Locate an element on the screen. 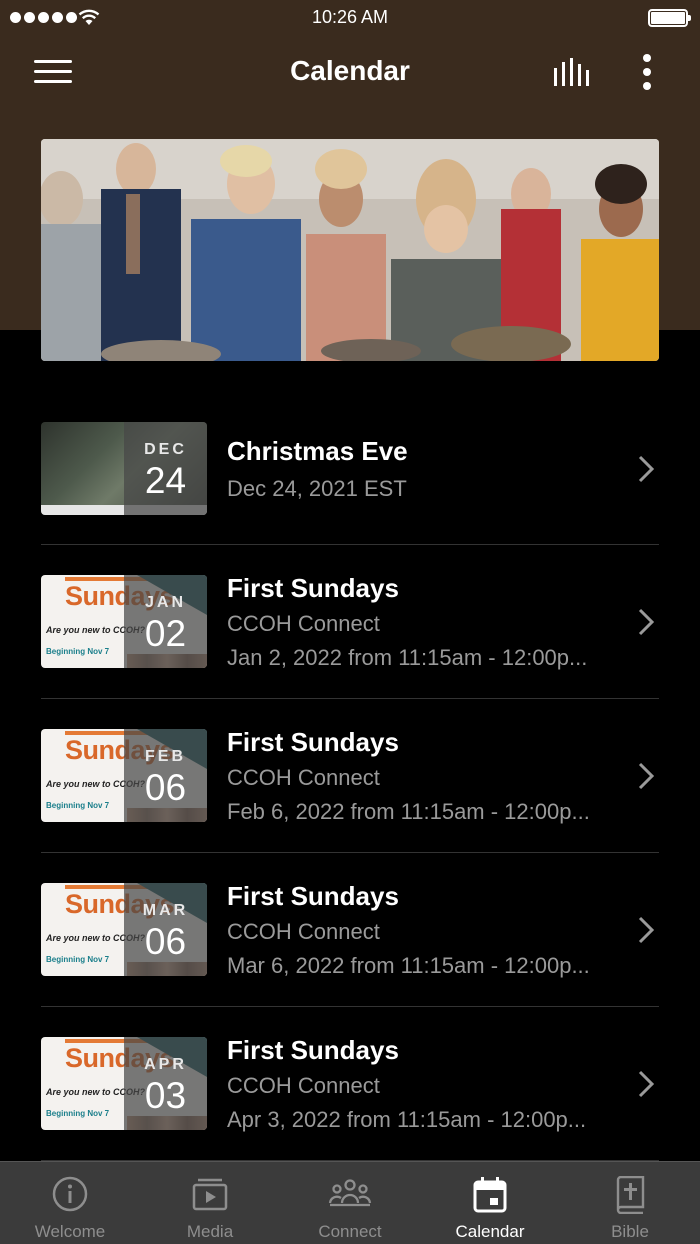 The height and width of the screenshot is (1244, 700). event-thumbnail: DEC 24 is located at coordinates (124, 468).